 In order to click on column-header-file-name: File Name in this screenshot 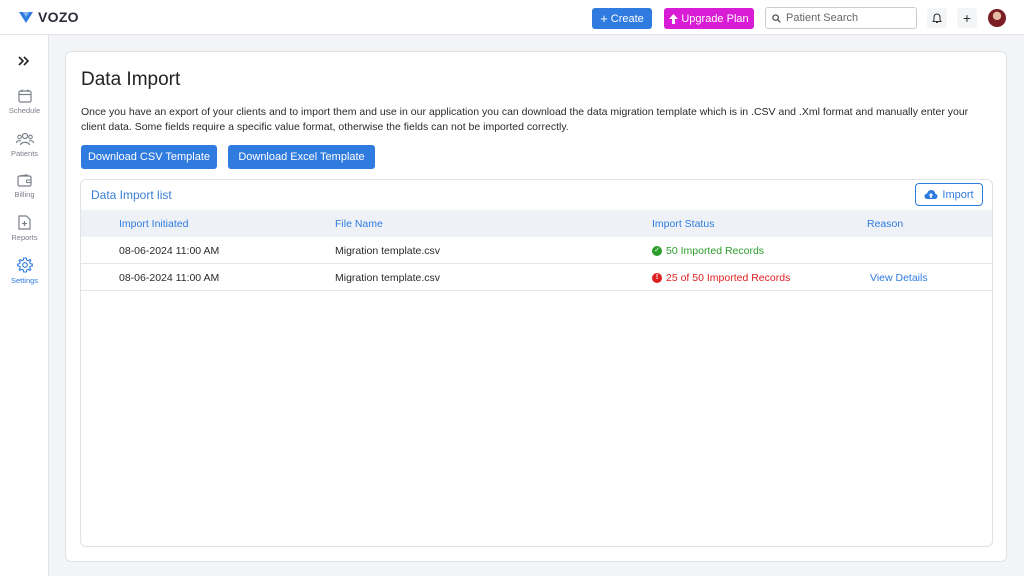, I will do `click(359, 224)`.